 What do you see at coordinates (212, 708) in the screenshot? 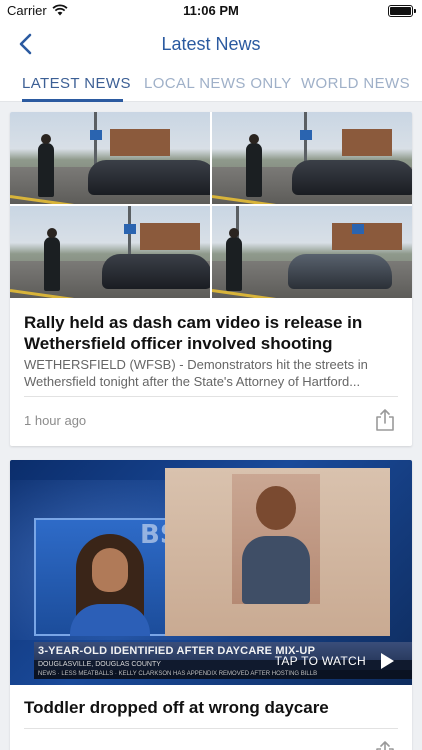
I see `article-headline: Toddler dropped off at wrong daycare` at bounding box center [212, 708].